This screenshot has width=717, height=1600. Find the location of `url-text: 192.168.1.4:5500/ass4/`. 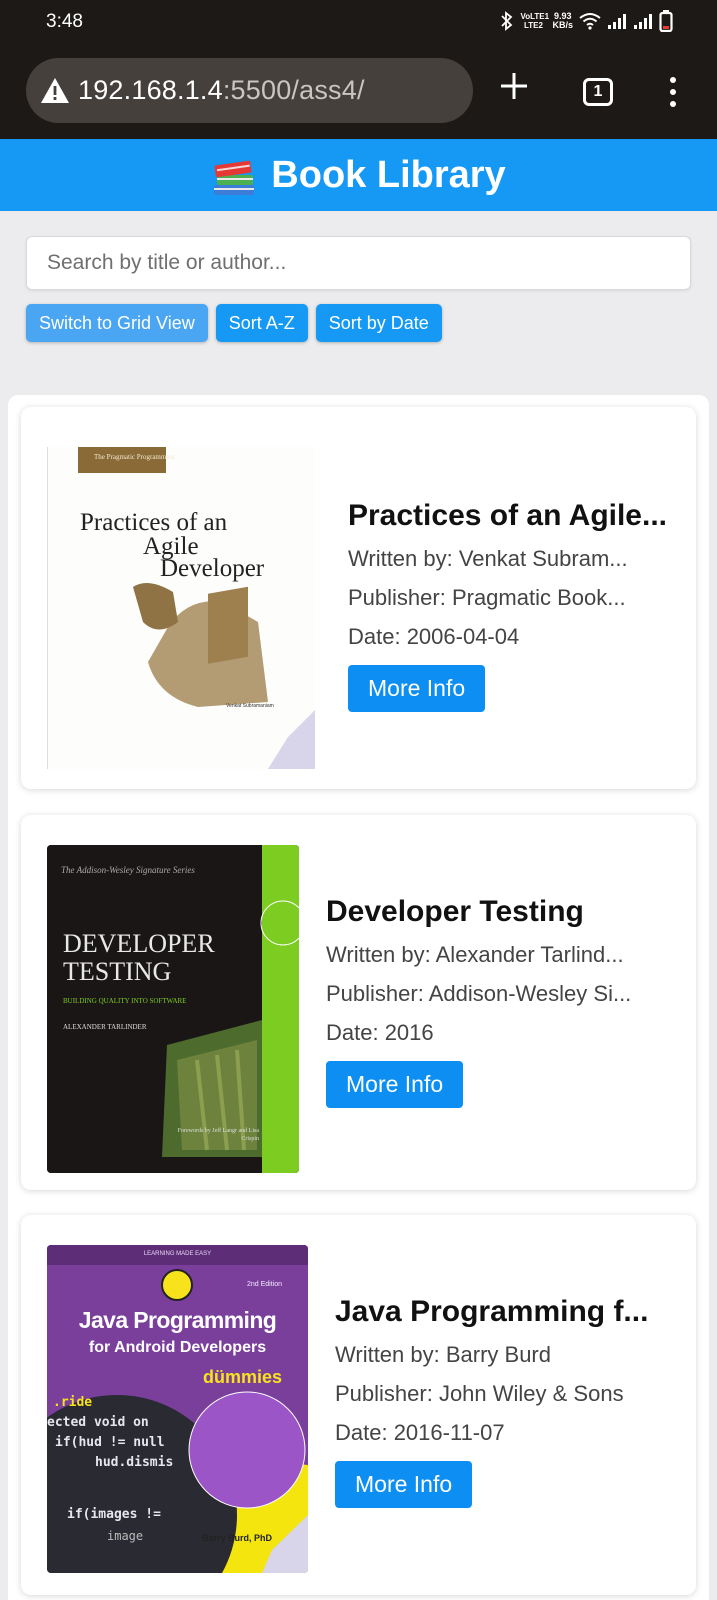

url-text: 192.168.1.4:5500/ass4/ is located at coordinates (221, 90).